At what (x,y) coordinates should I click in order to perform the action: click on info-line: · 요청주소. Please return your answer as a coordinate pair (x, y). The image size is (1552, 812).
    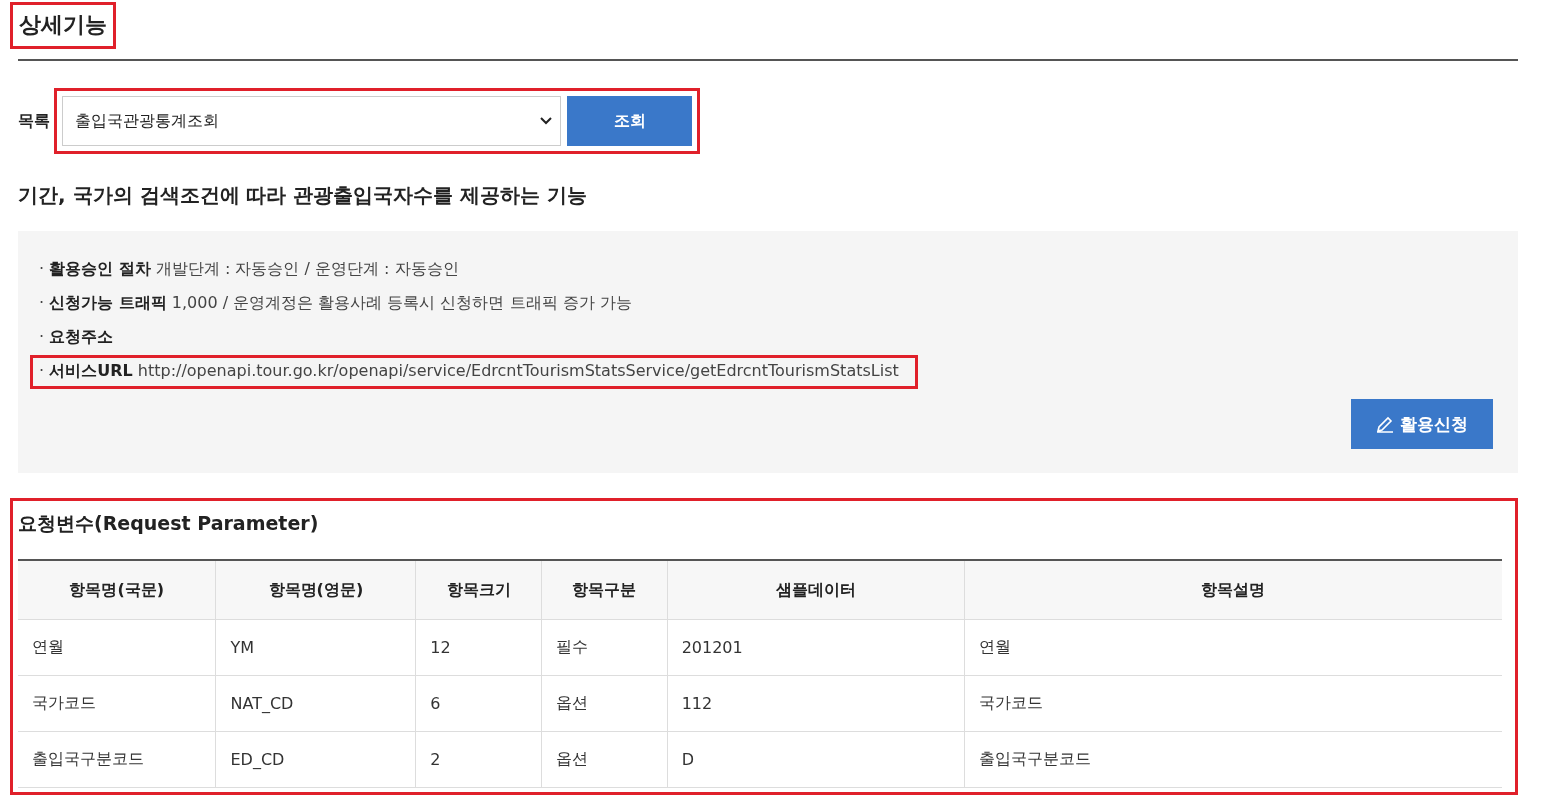
    Looking at the image, I should click on (76, 337).